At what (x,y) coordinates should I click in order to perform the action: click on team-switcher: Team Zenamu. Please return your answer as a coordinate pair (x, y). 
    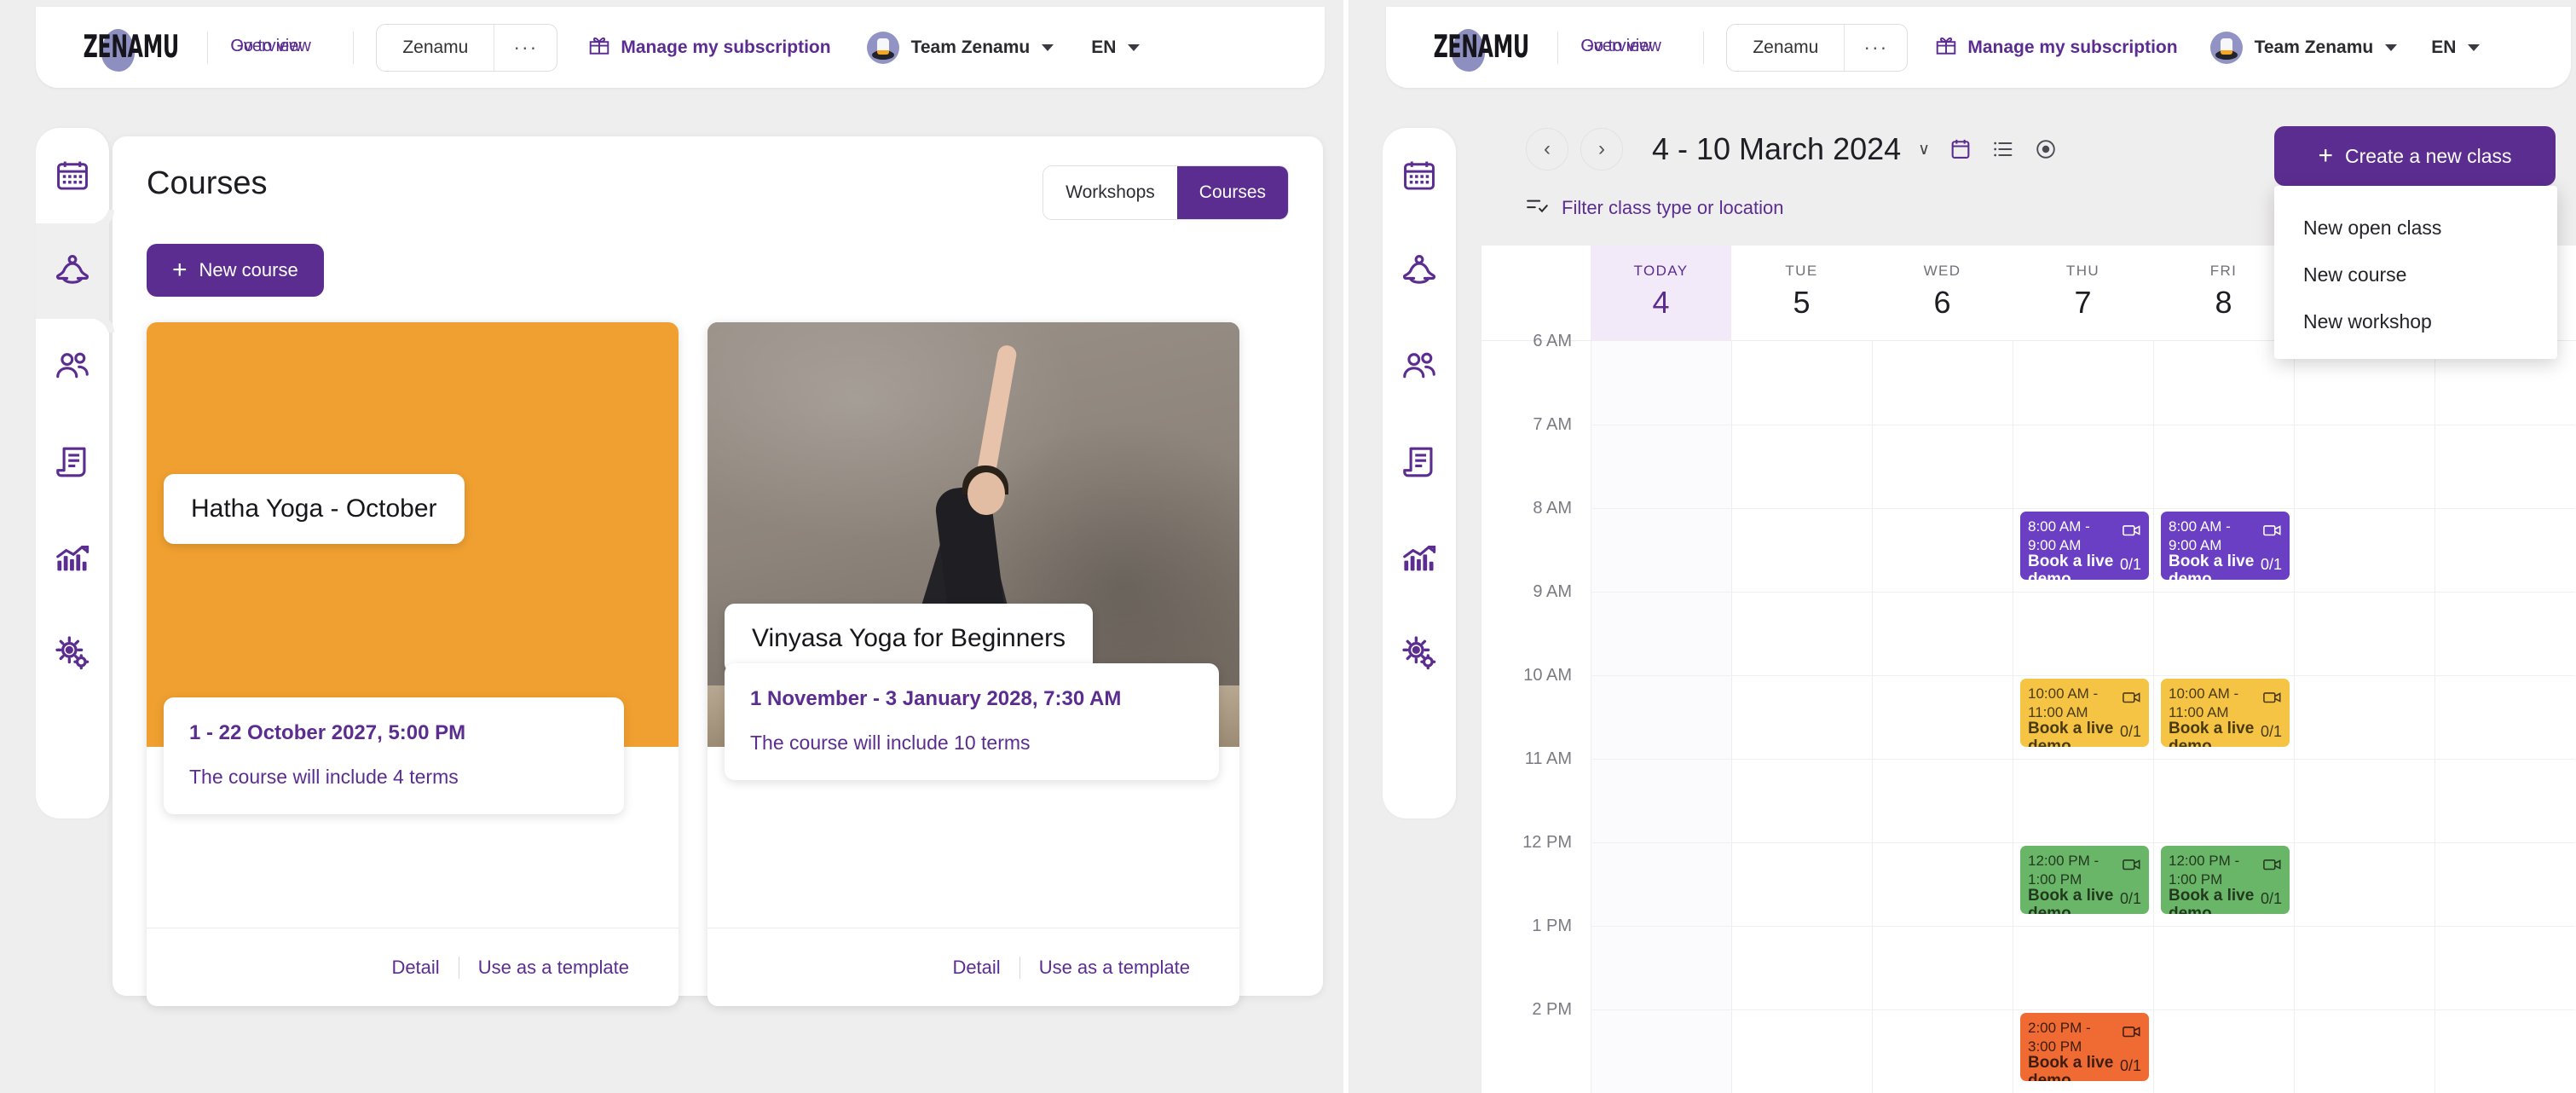
    Looking at the image, I should click on (960, 47).